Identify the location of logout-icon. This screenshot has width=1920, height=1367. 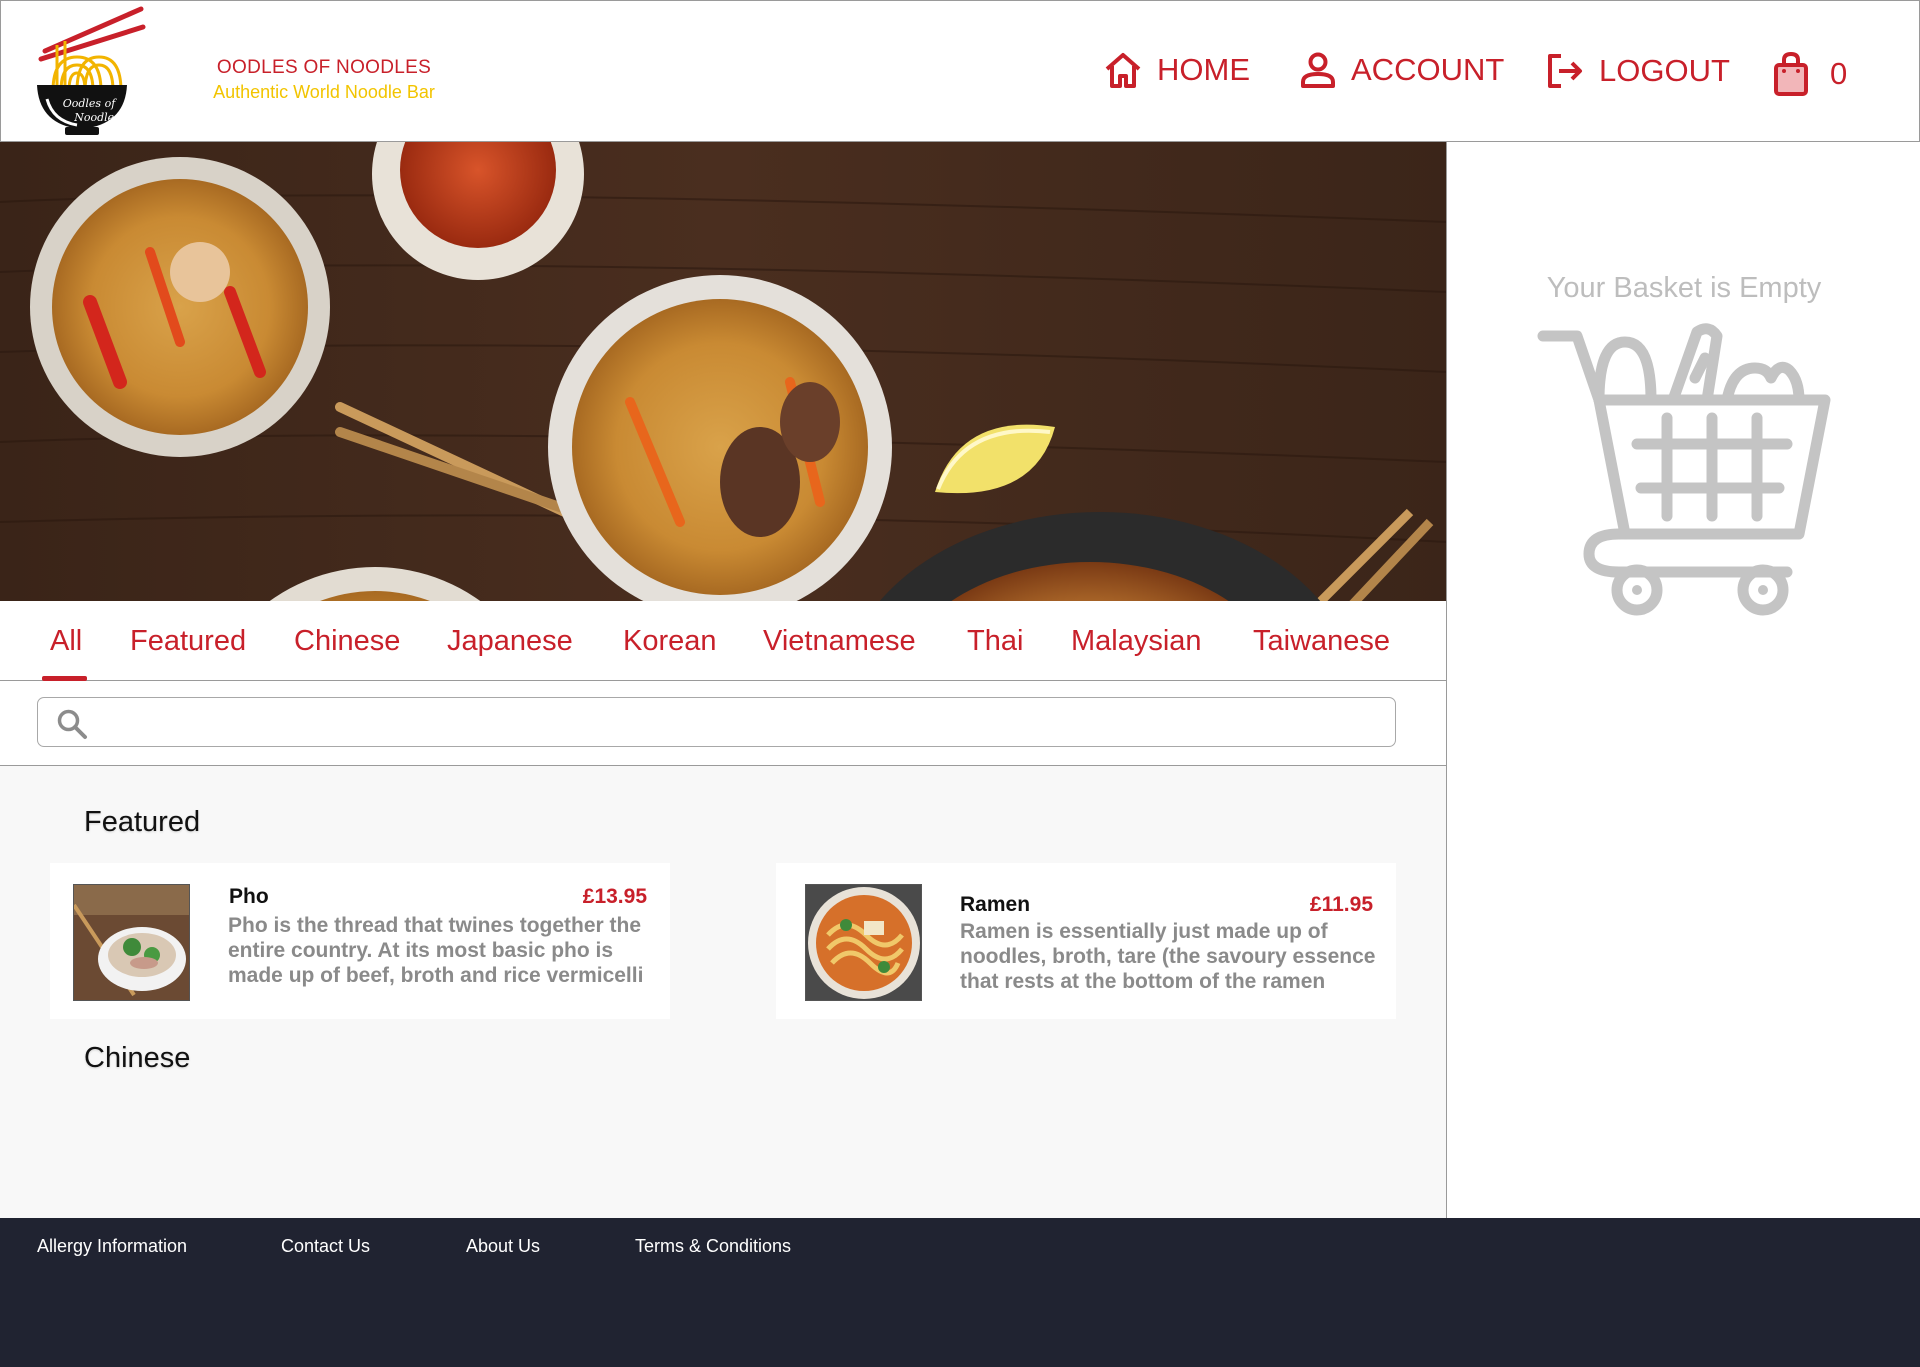
(1565, 71).